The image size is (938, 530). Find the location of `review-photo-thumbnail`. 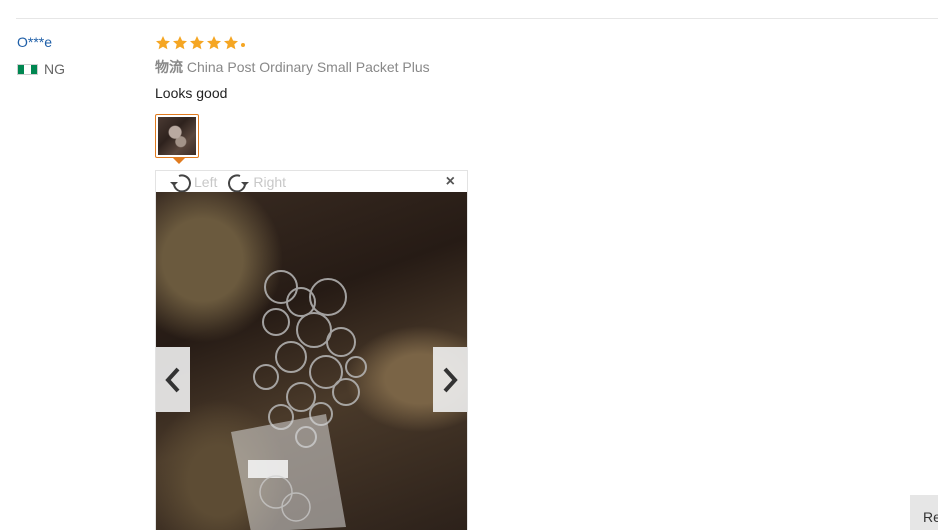

review-photo-thumbnail is located at coordinates (177, 139).